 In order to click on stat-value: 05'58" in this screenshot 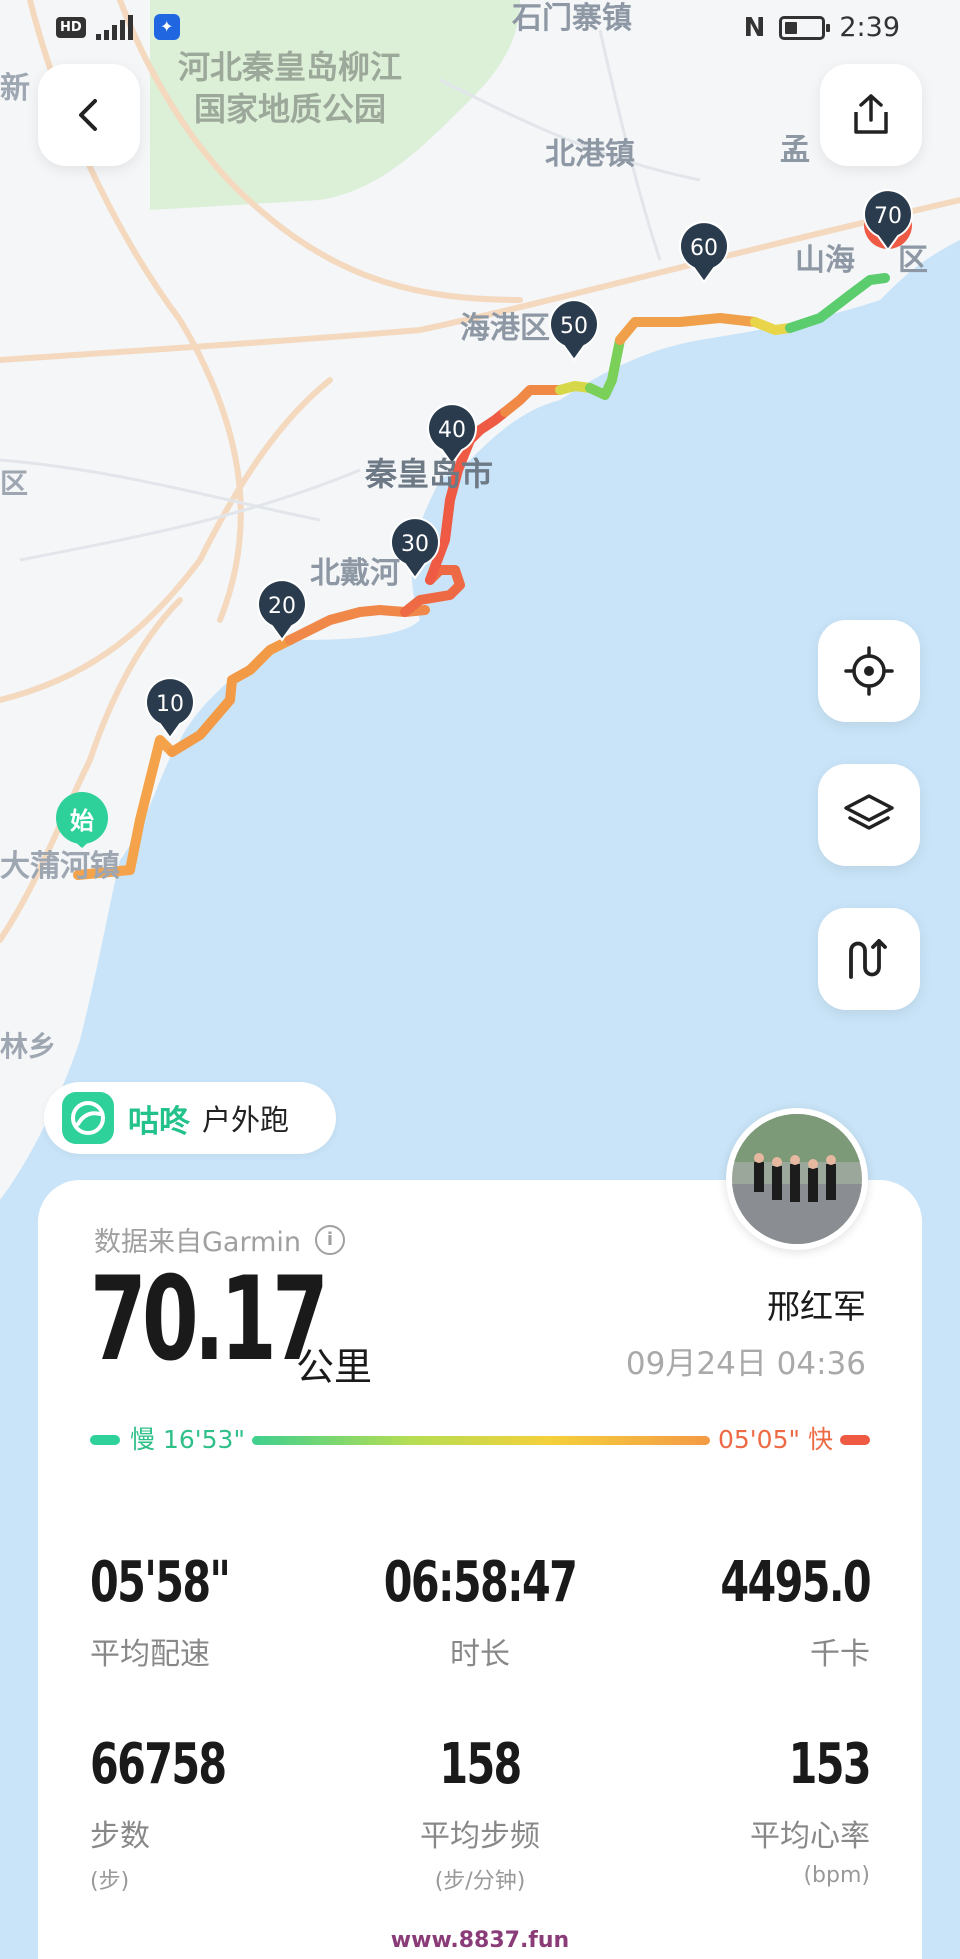, I will do `click(160, 1582)`.